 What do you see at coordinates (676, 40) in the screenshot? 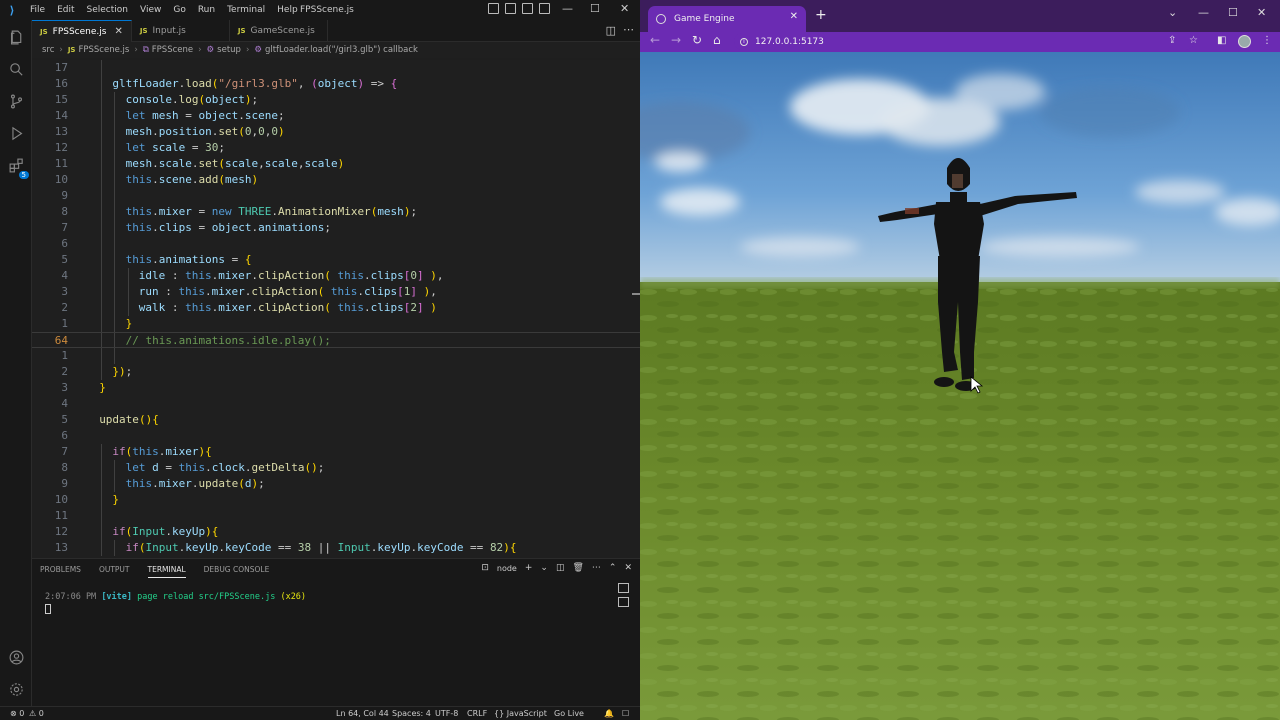
I see `forward-icon: →` at bounding box center [676, 40].